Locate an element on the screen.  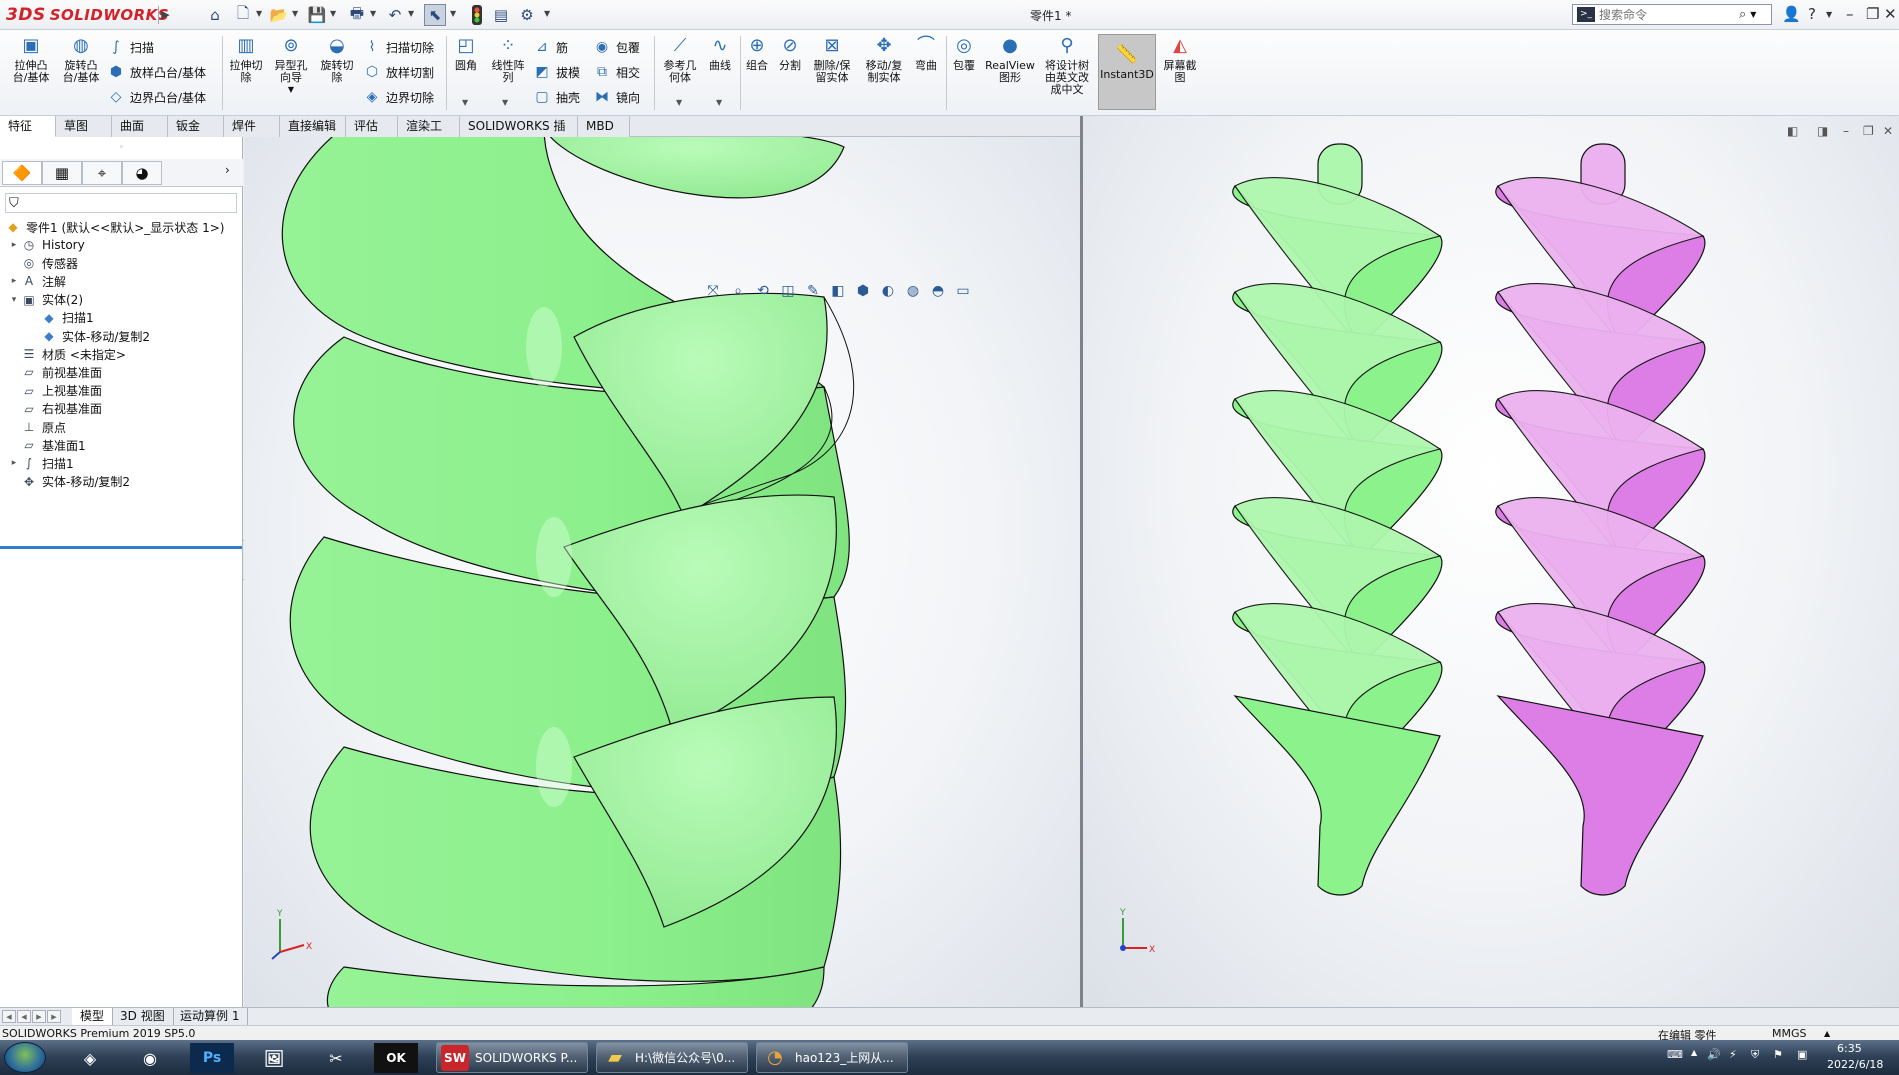
panel-grip: ◦ is located at coordinates (121, 148).